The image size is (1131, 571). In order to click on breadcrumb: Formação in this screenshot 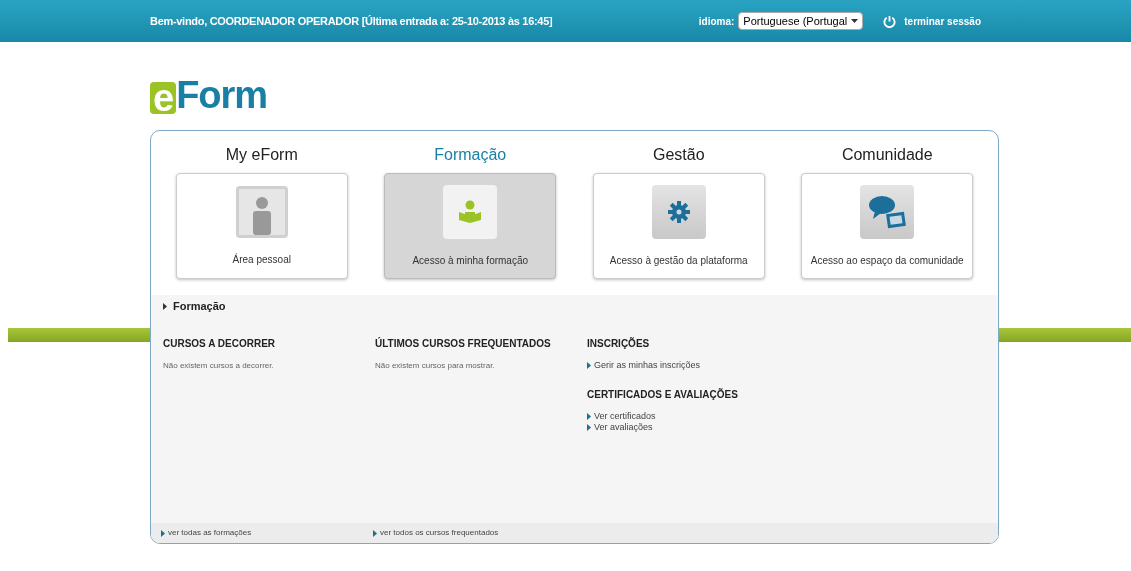, I will do `click(199, 306)`.